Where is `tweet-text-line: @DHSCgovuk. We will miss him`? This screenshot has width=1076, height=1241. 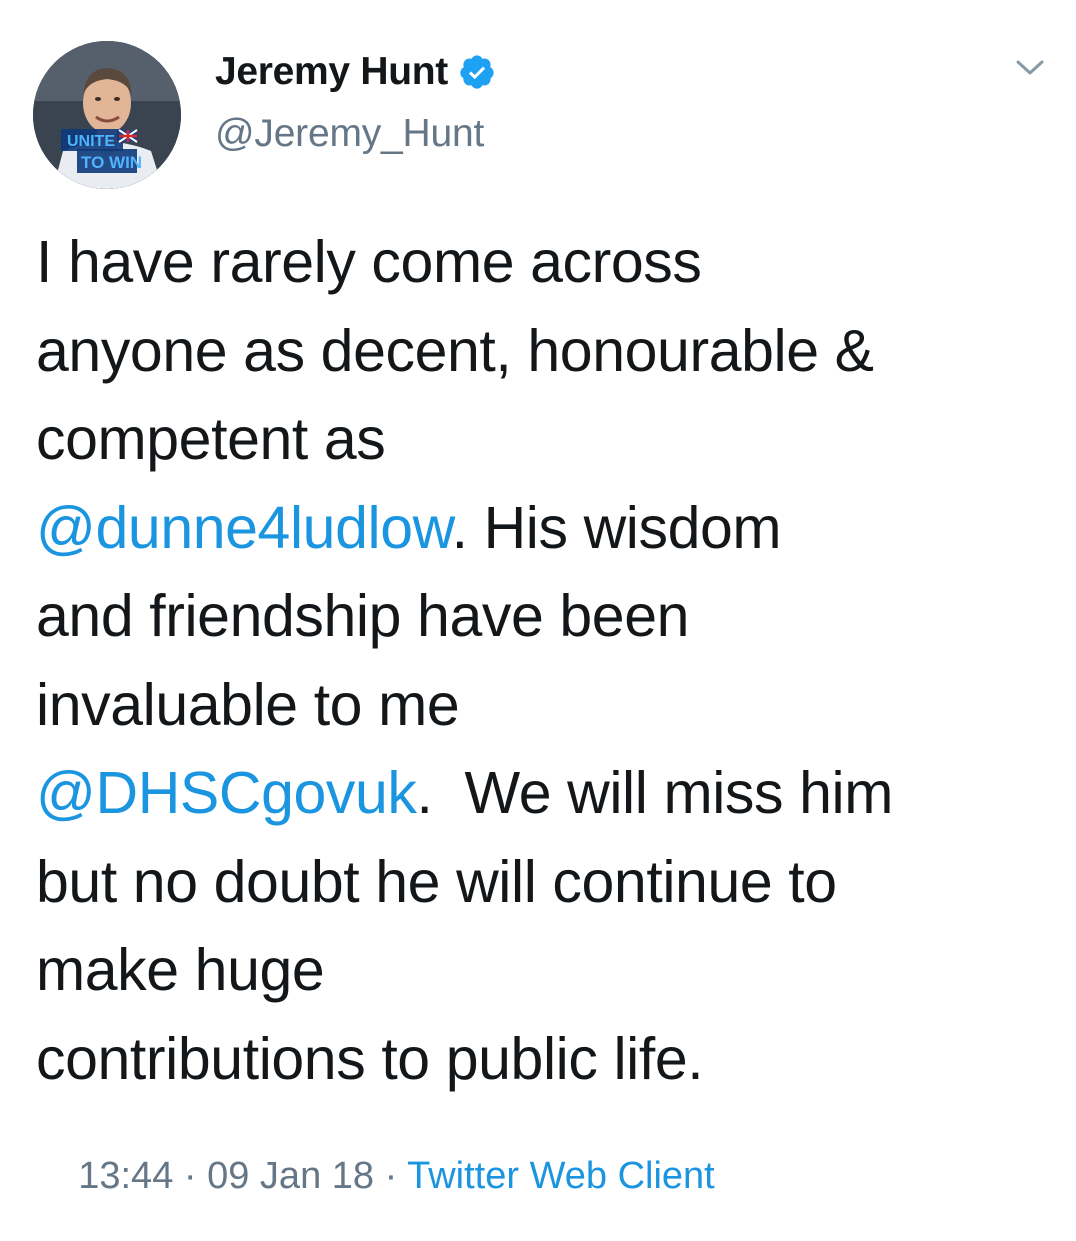 tweet-text-line: @DHSCgovuk. We will miss him is located at coordinates (546, 793).